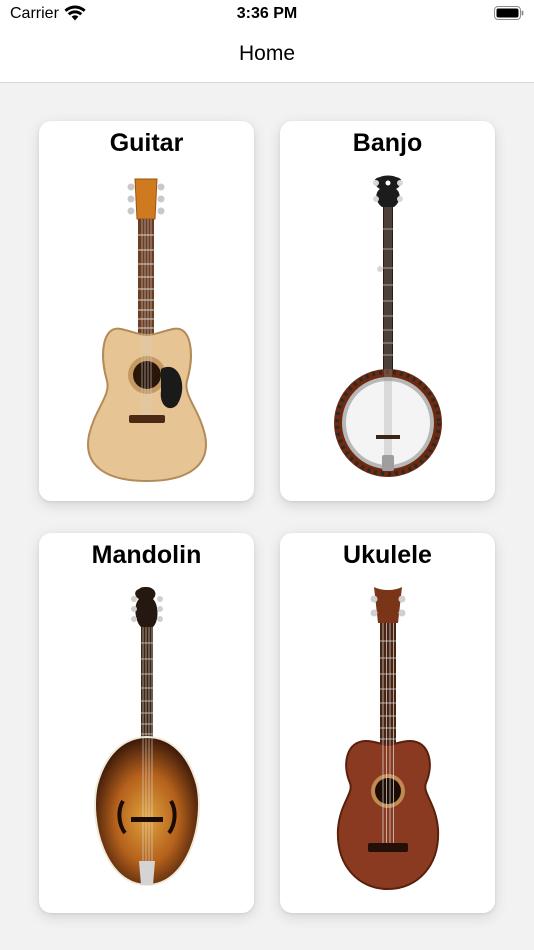  Describe the element at coordinates (509, 13) in the screenshot. I see `battery-icon` at that location.